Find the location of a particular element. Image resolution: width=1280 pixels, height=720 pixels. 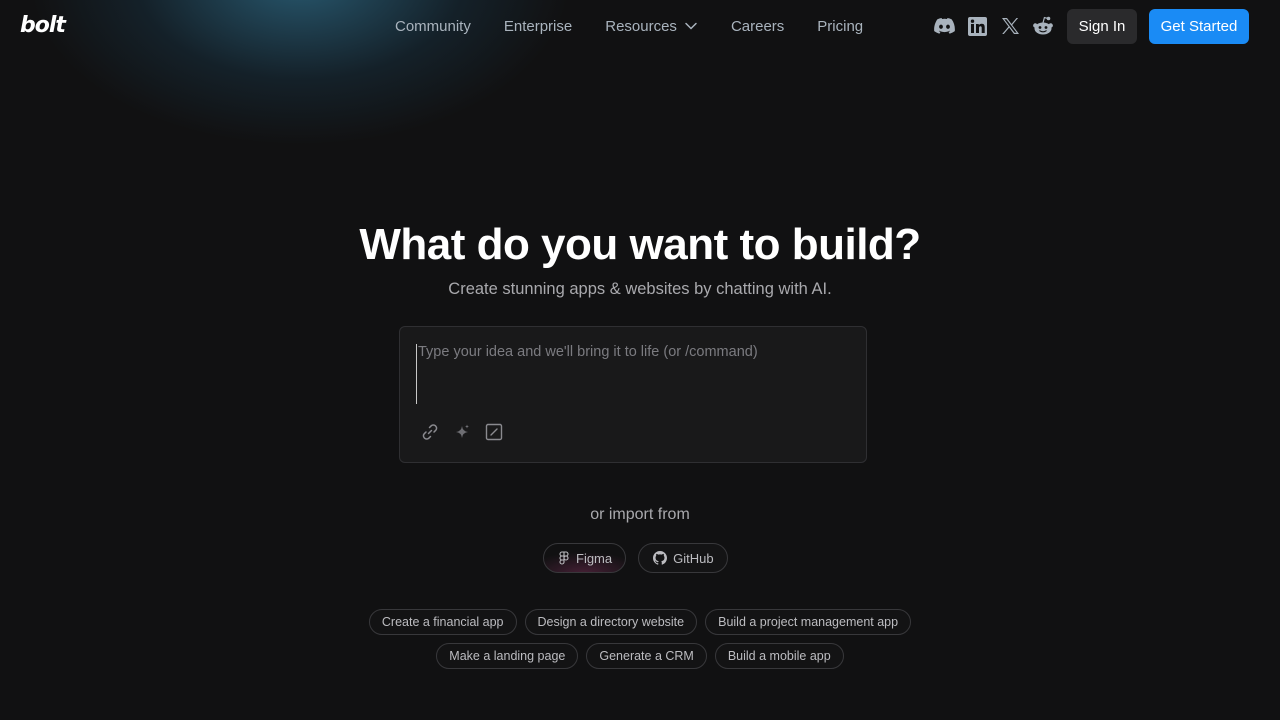

get-started-button: Get Started is located at coordinates (1199, 26).